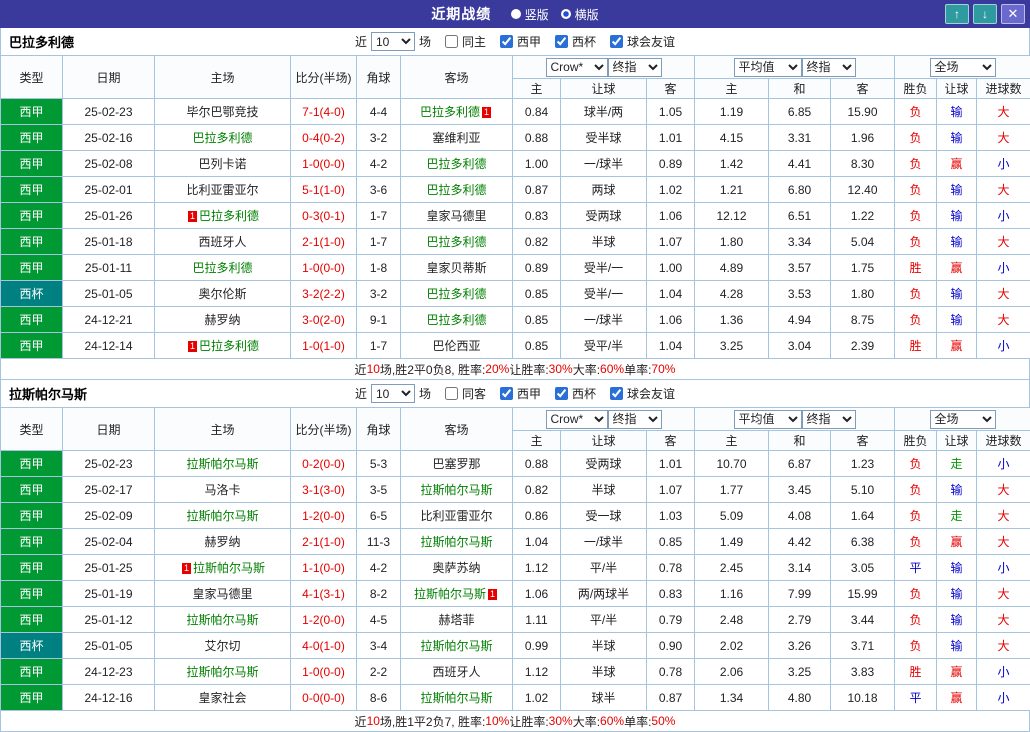  Describe the element at coordinates (456, 216) in the screenshot. I see `away-team-link: 皇家马德里` at that location.